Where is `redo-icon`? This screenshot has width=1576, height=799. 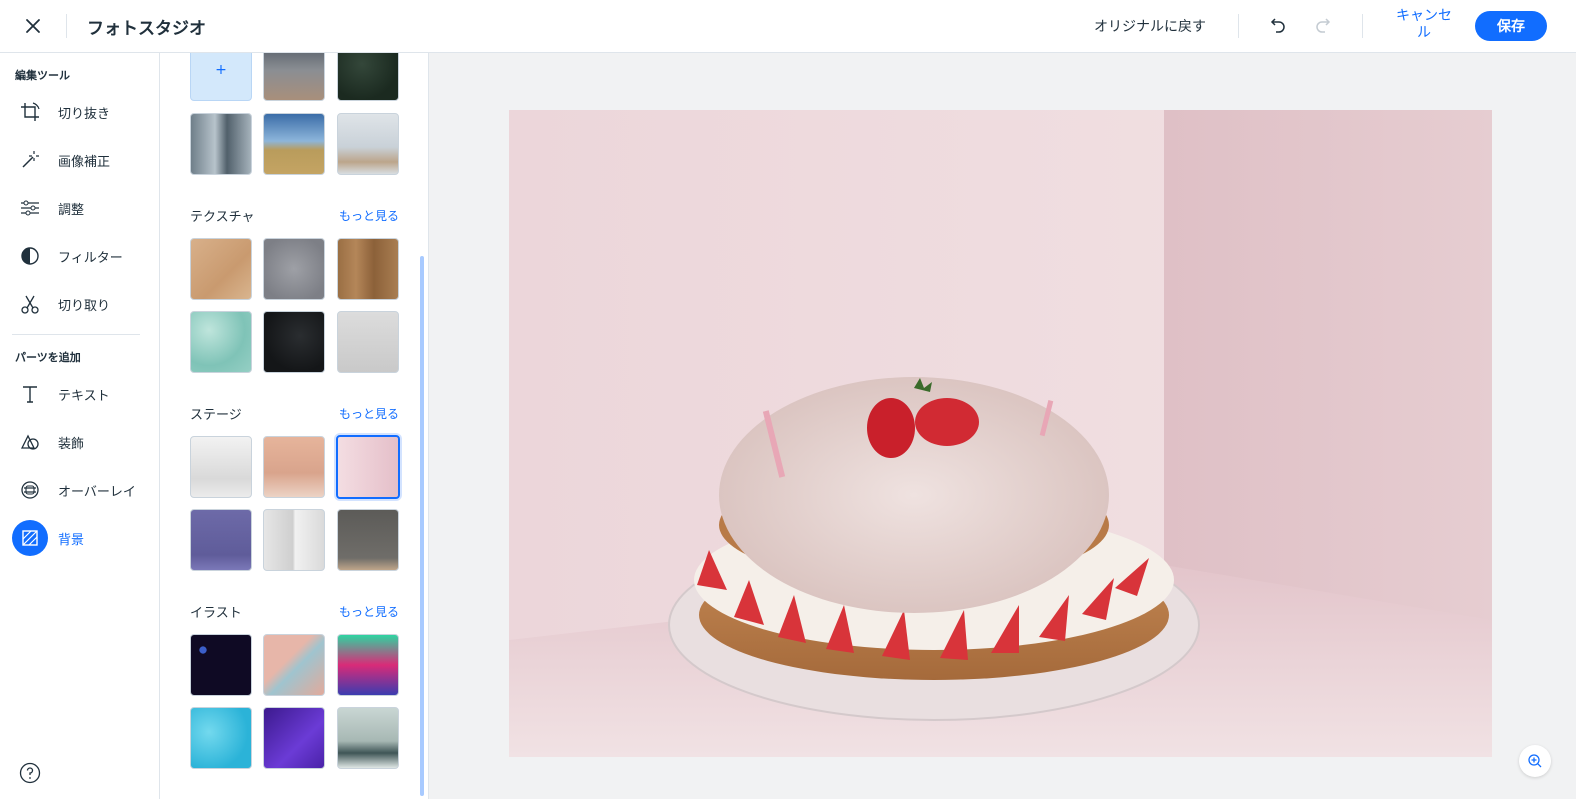 redo-icon is located at coordinates (1323, 25).